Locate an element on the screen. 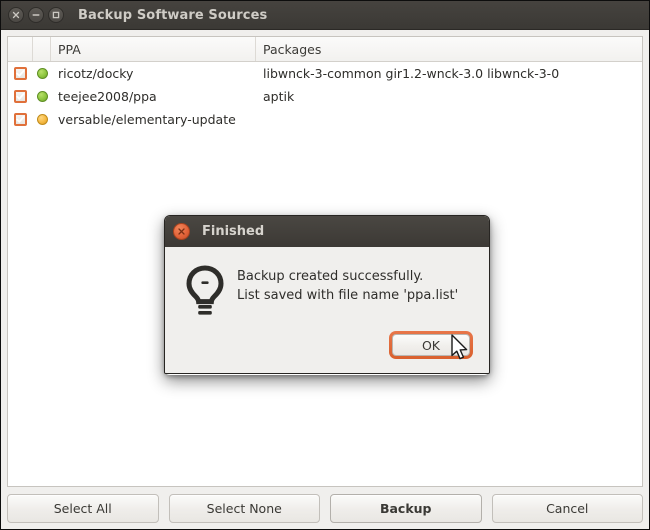 The image size is (650, 530). window-titlebar: Backup Software Sources is located at coordinates (325, 15).